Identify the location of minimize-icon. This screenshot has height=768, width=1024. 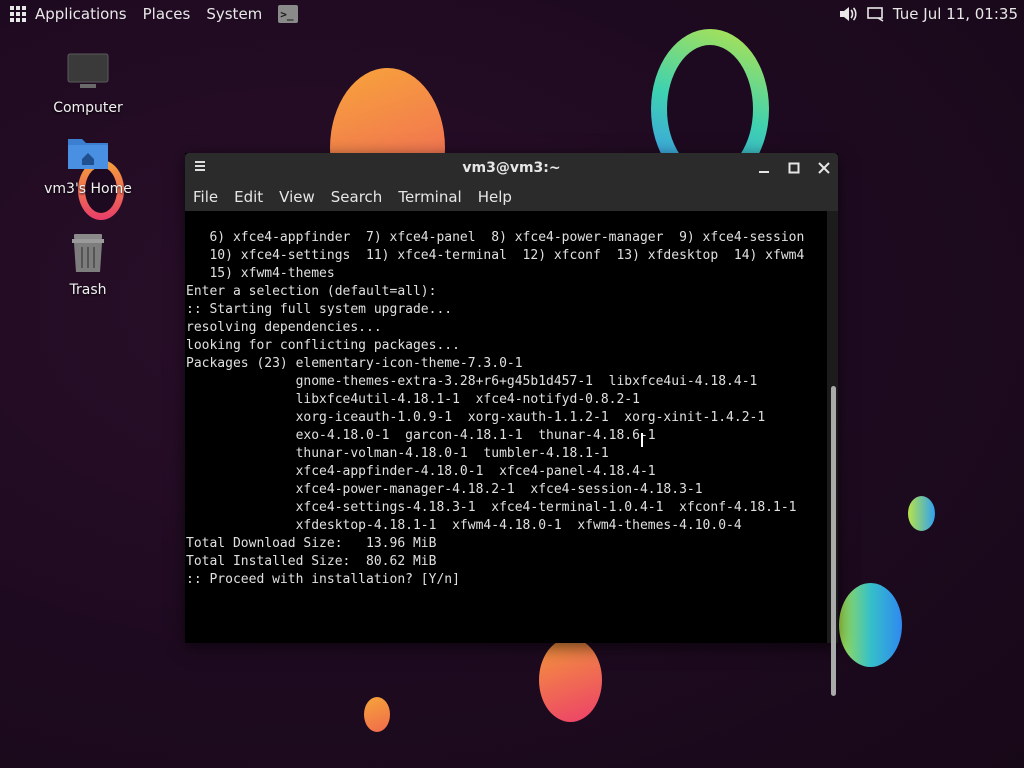
(764, 168).